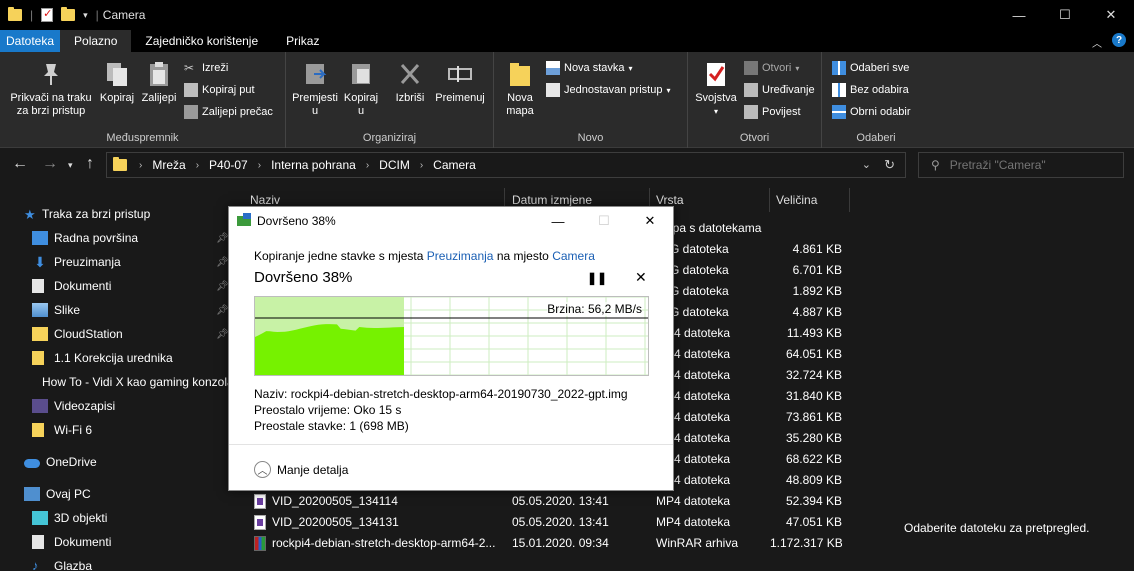 This screenshot has height=571, width=1134. Describe the element at coordinates (1029, 165) in the screenshot. I see `search-input` at that location.